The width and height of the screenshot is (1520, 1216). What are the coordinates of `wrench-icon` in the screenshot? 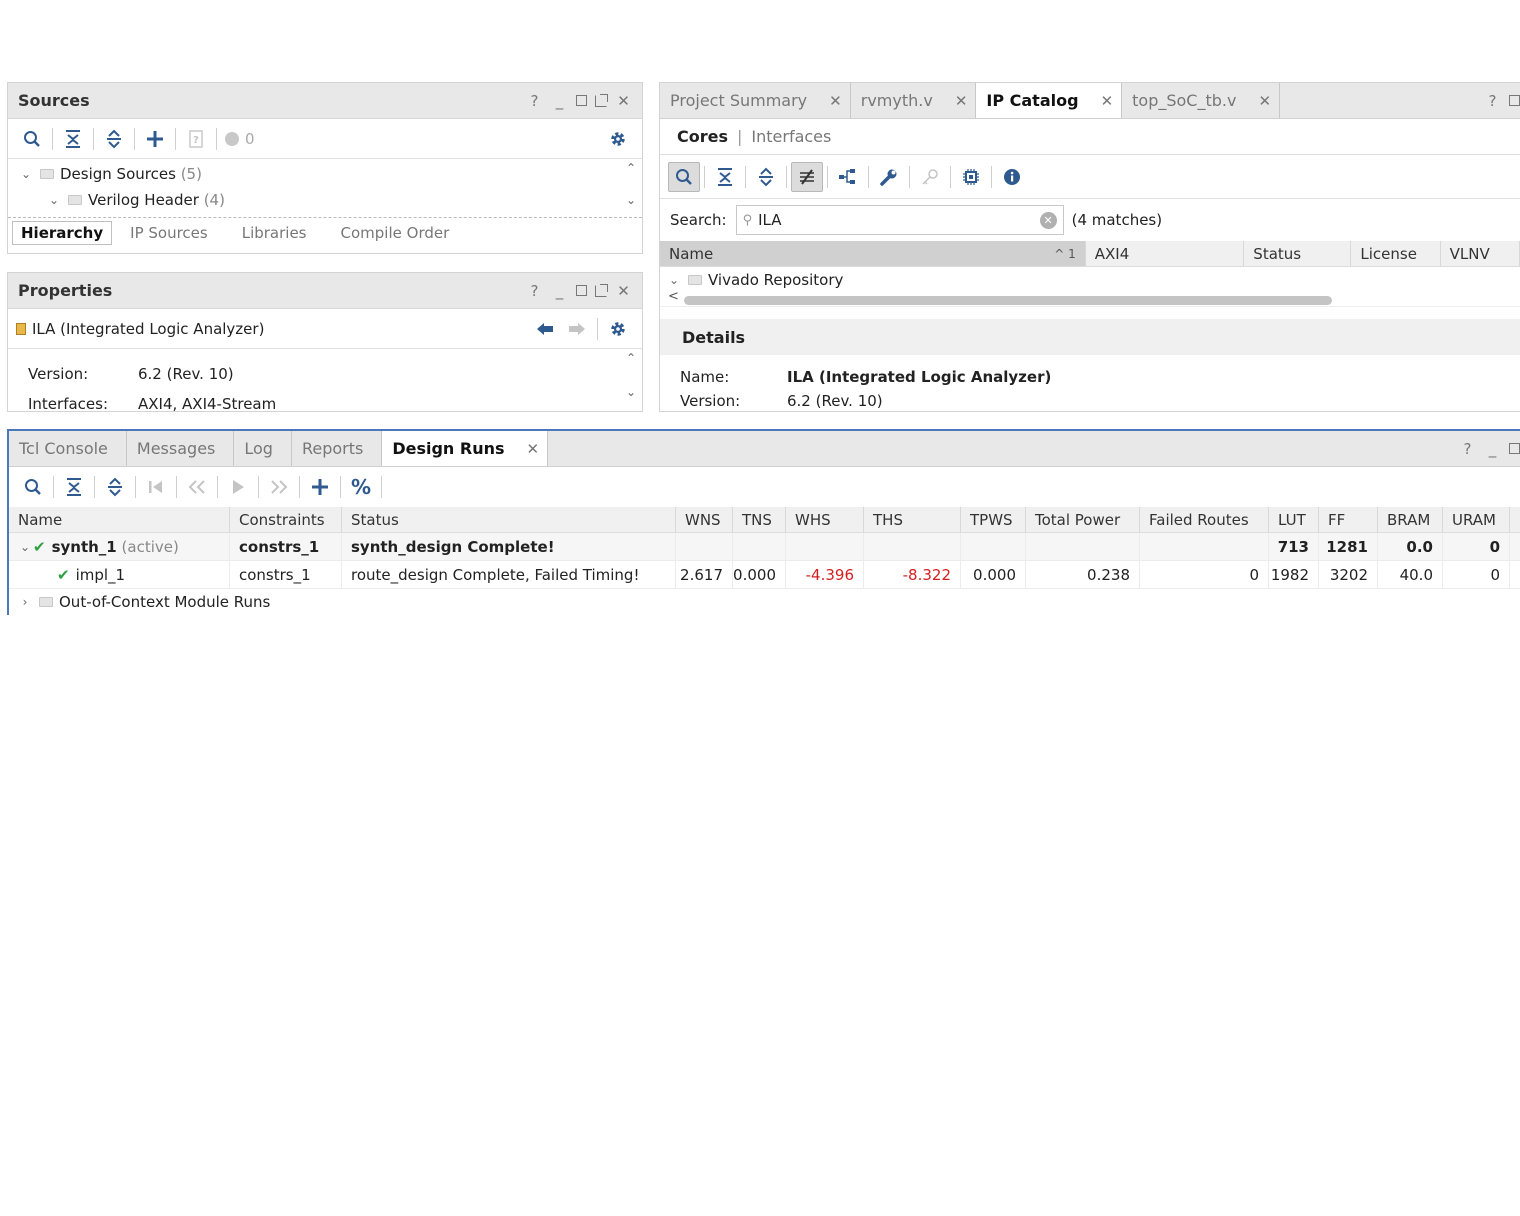 It's located at (889, 177).